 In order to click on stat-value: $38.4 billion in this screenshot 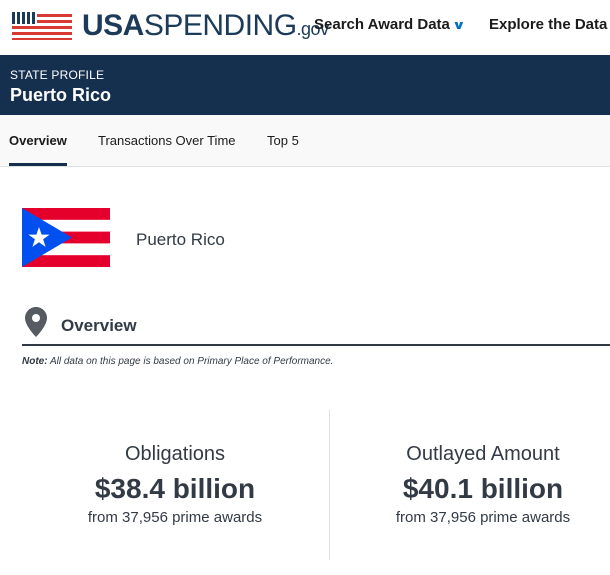, I will do `click(175, 488)`.